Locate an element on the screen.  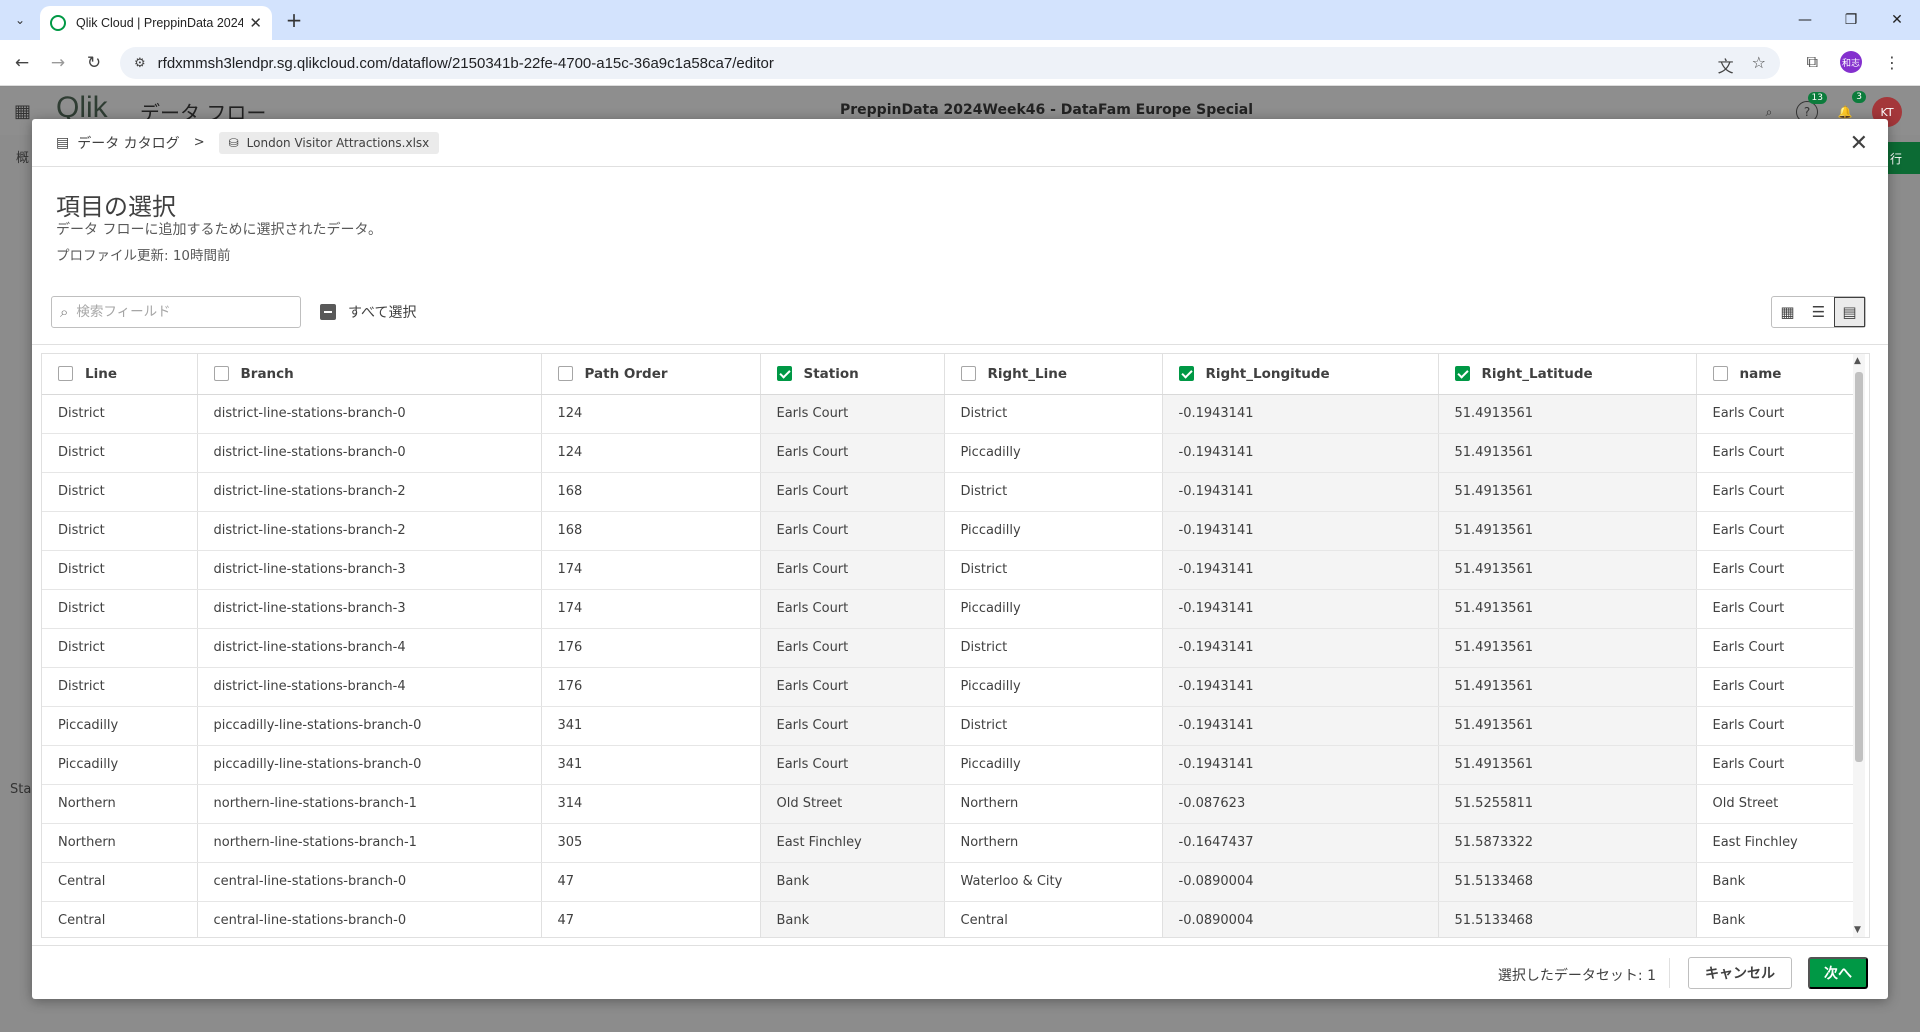
app-tab-overview: 概 is located at coordinates (22, 156).